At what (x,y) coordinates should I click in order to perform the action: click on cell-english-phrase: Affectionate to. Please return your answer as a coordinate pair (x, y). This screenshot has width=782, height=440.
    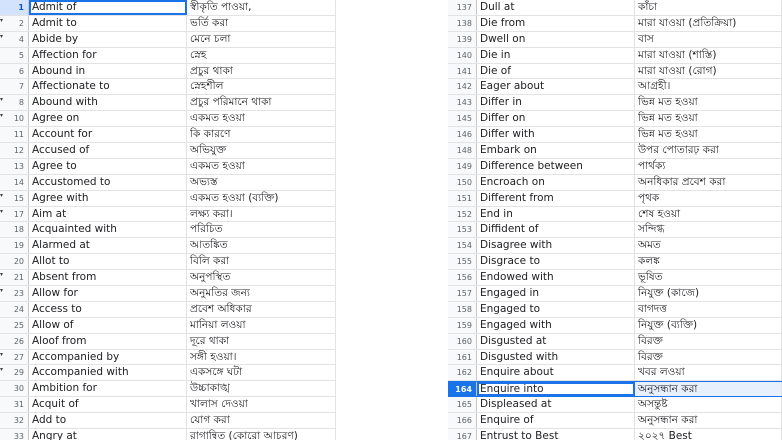
    Looking at the image, I should click on (108, 87).